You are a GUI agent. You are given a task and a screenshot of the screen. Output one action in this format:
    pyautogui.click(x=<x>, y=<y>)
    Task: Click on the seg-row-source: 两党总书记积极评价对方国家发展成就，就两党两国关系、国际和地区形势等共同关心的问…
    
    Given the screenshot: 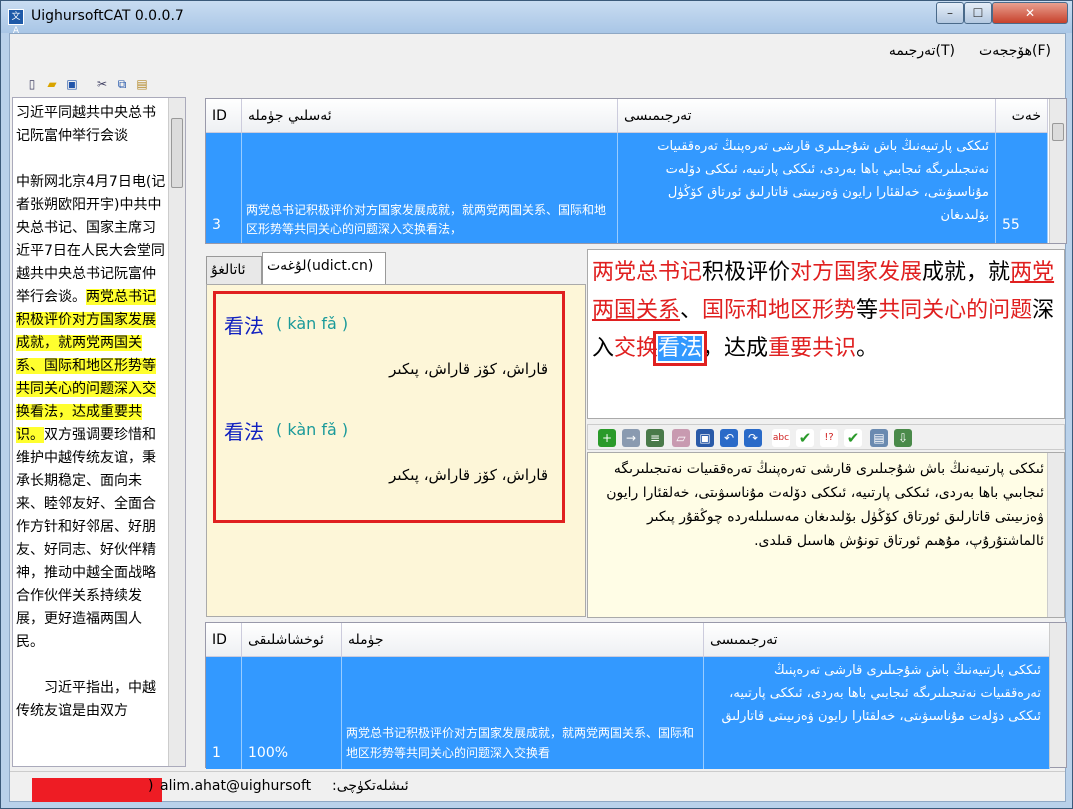 What is the action you would take?
    pyautogui.click(x=430, y=188)
    